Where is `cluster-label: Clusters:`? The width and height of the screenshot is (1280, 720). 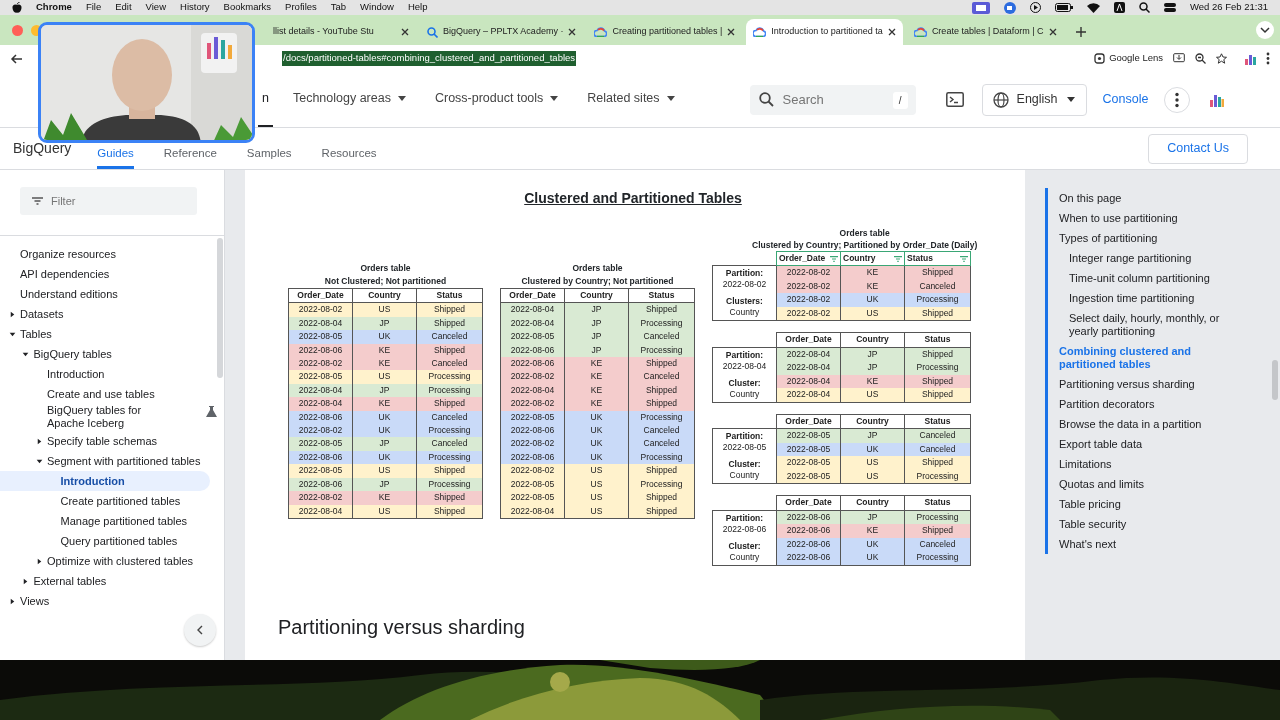 cluster-label: Clusters: is located at coordinates (744, 302).